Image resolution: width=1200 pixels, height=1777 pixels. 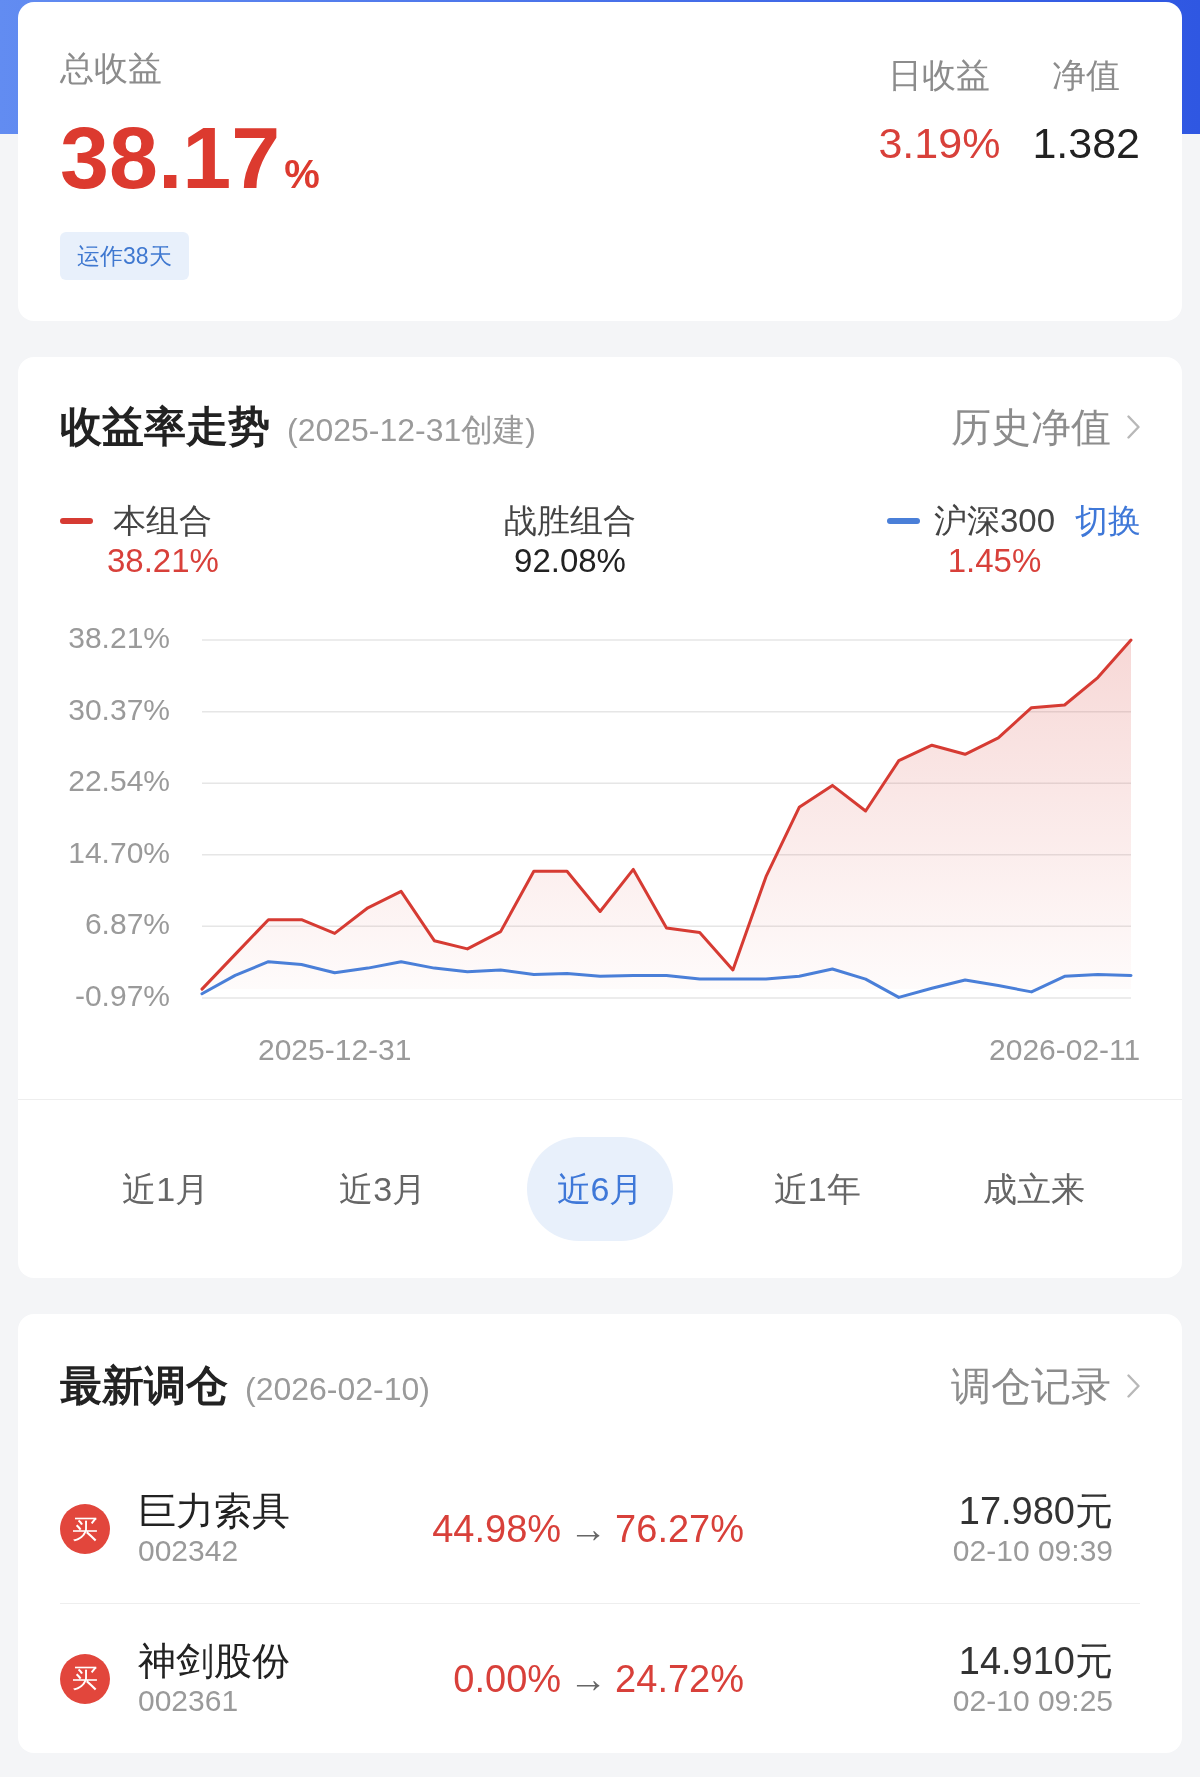 I want to click on stock-code: 002342, so click(x=189, y=1551).